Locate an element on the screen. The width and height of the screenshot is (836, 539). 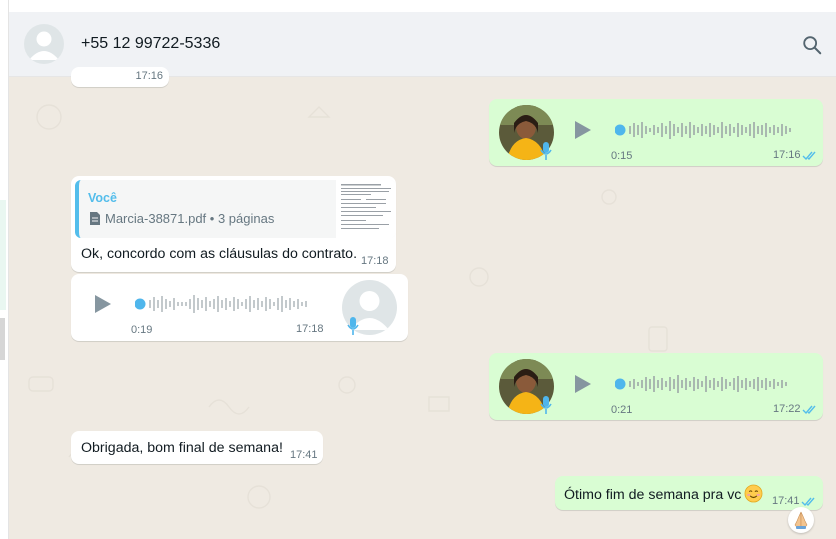
top-spacer is located at coordinates (422, 6).